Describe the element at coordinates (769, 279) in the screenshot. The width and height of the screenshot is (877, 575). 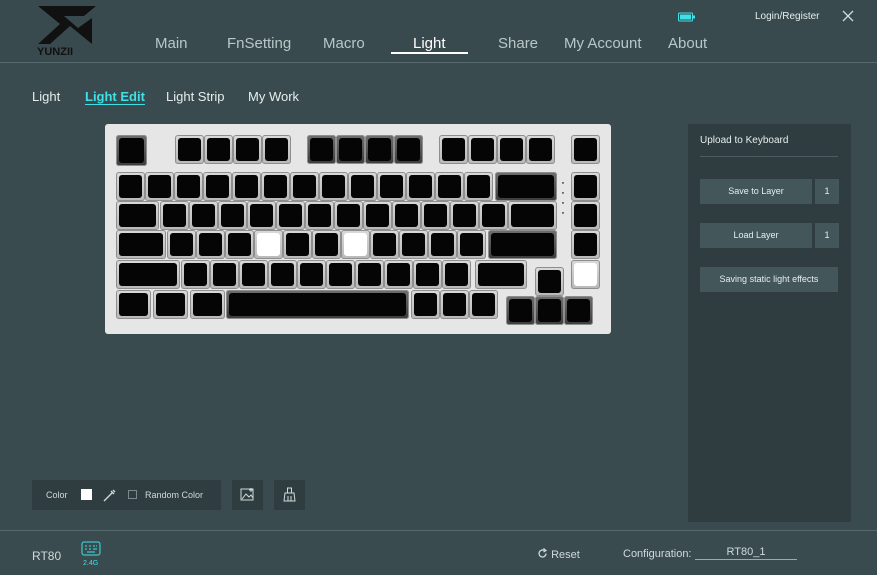
I see `save-static-light-button: Saving static light effects` at that location.